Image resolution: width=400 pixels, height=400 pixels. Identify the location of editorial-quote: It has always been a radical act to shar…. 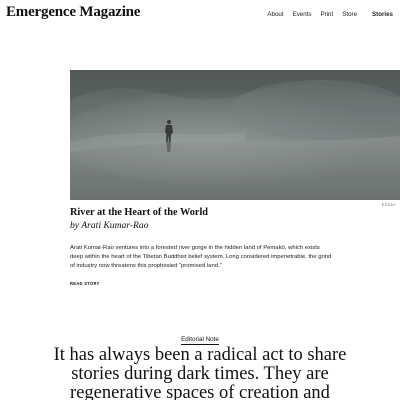
(200, 372).